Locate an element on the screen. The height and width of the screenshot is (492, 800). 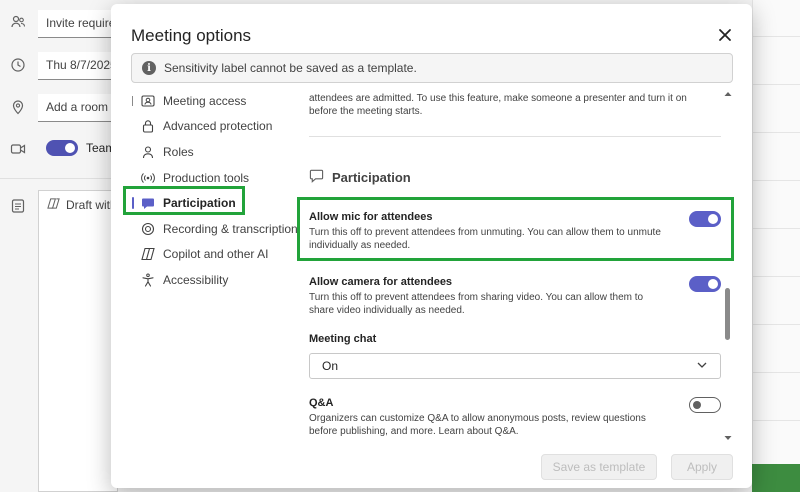
nav-label: Participation is located at coordinates (199, 203).